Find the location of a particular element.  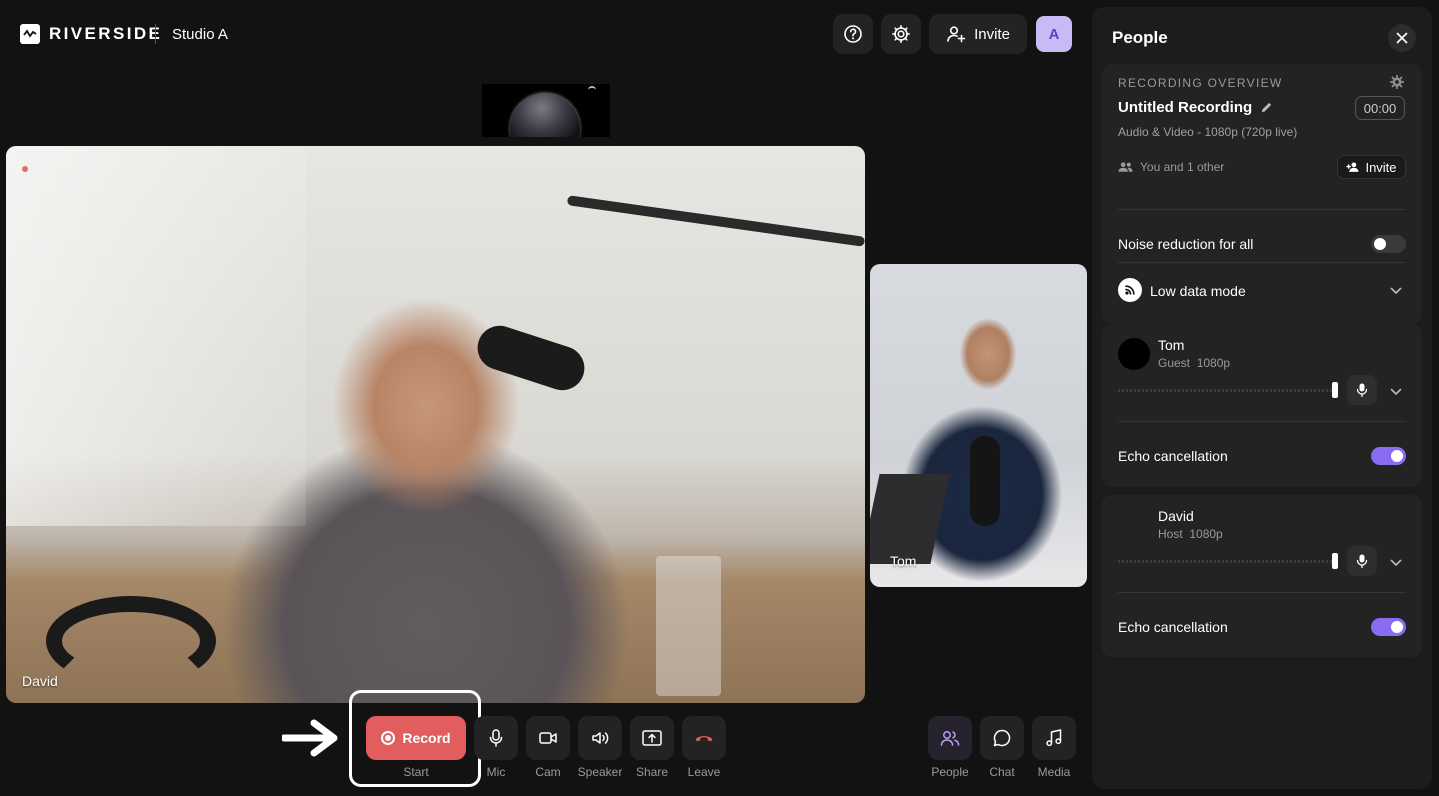

record-caption: Start is located at coordinates (416, 772).